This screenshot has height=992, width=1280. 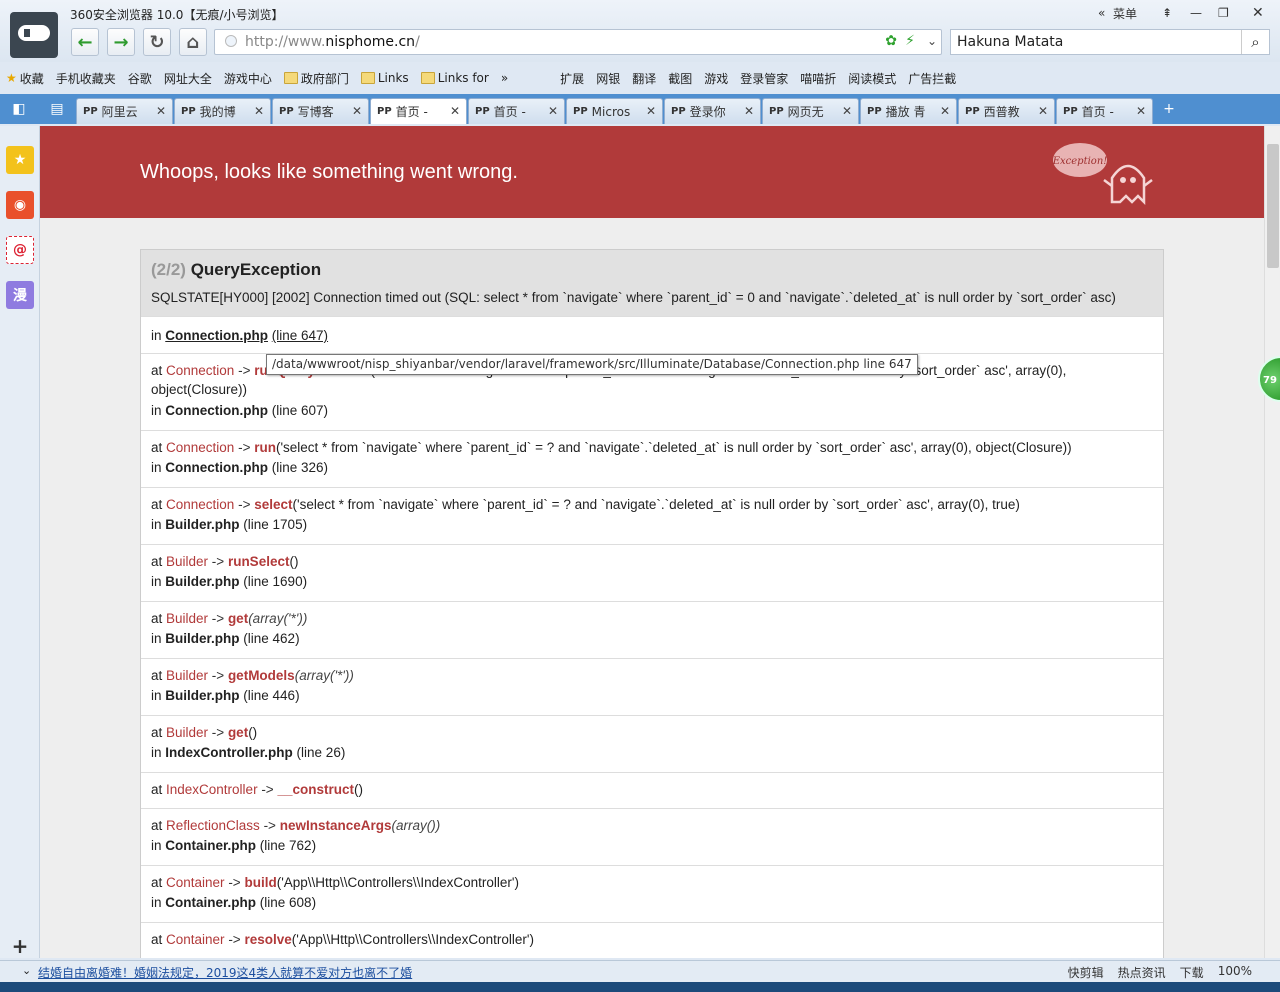 I want to click on toolbar-bank: 网银, so click(x=608, y=78).